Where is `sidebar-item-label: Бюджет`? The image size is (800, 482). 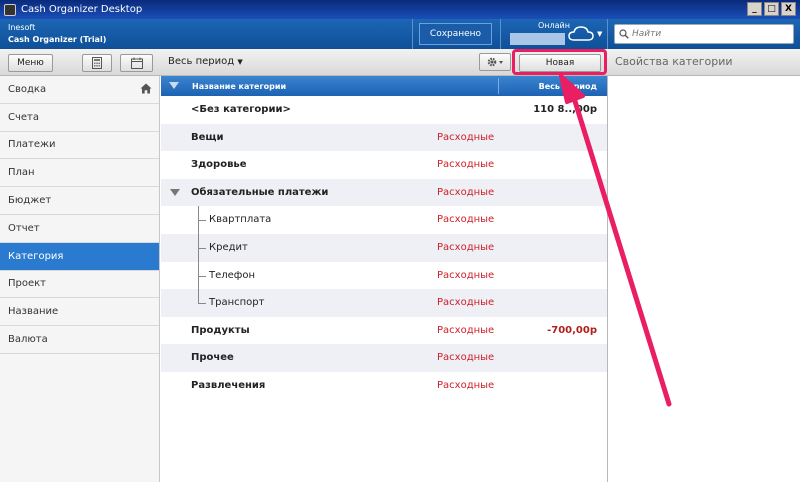
sidebar-item-label: Бюджет is located at coordinates (30, 201).